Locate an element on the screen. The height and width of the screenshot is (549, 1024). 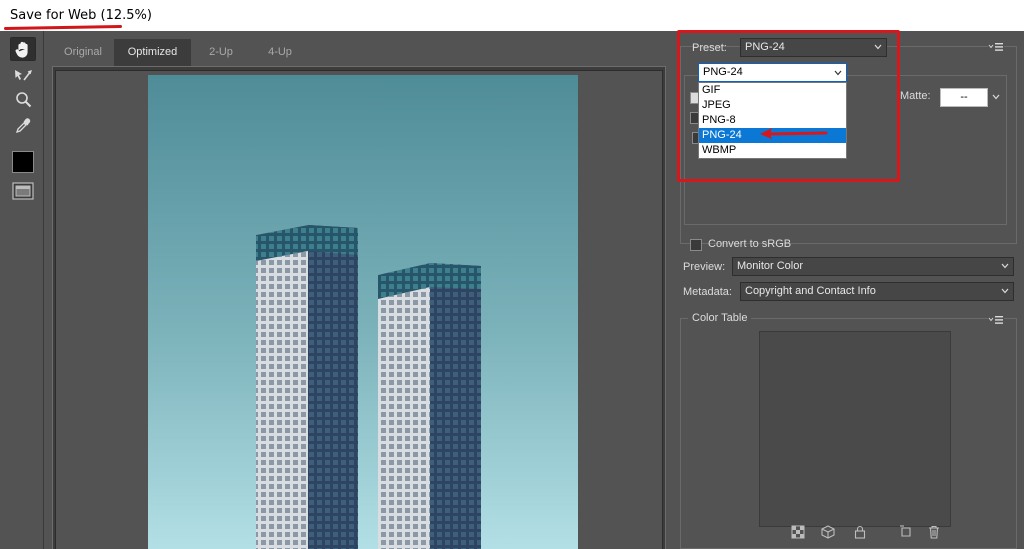
view-tabs: Original Optimized 2-Up 4-Up is located at coordinates (361, 52).